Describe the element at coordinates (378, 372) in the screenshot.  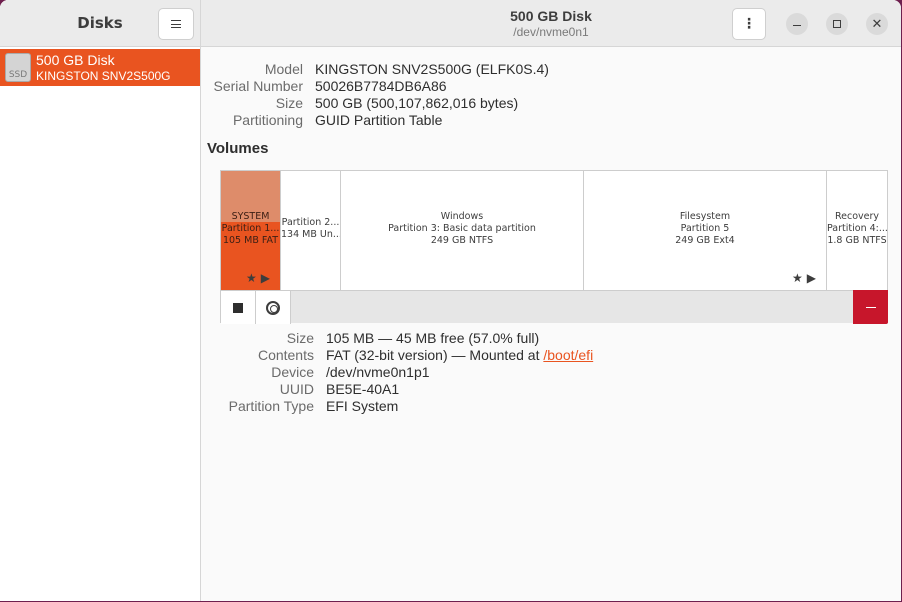
I see `part-device-value: /dev/nvme0n1p1` at that location.